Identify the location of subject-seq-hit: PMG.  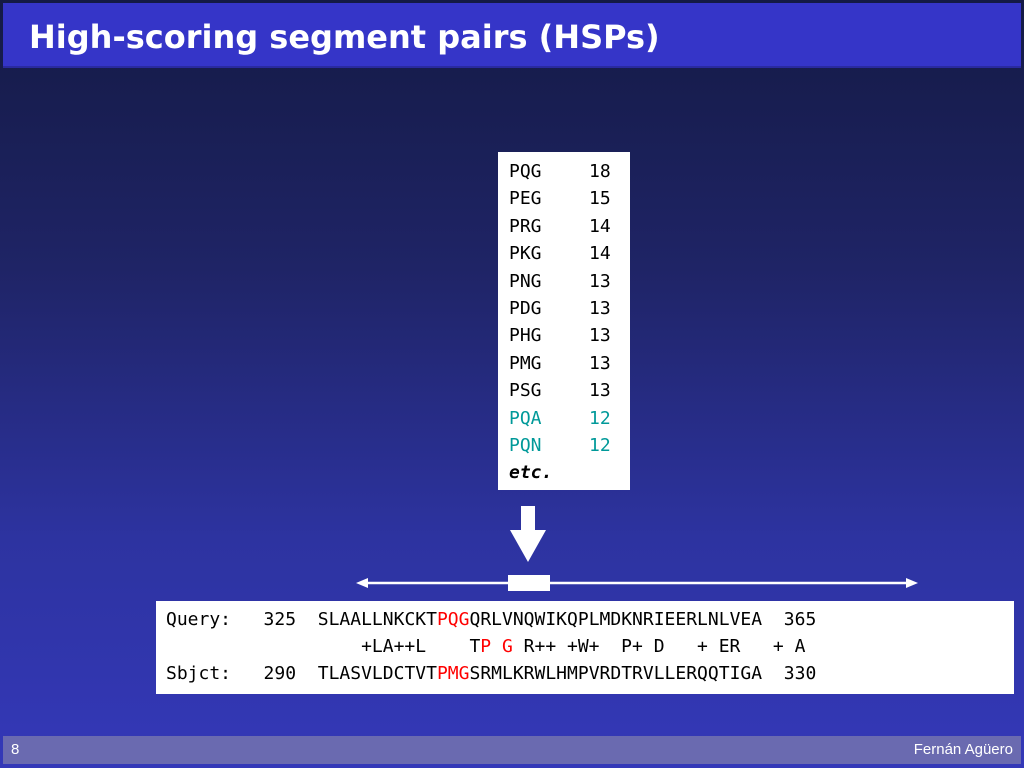
(453, 673).